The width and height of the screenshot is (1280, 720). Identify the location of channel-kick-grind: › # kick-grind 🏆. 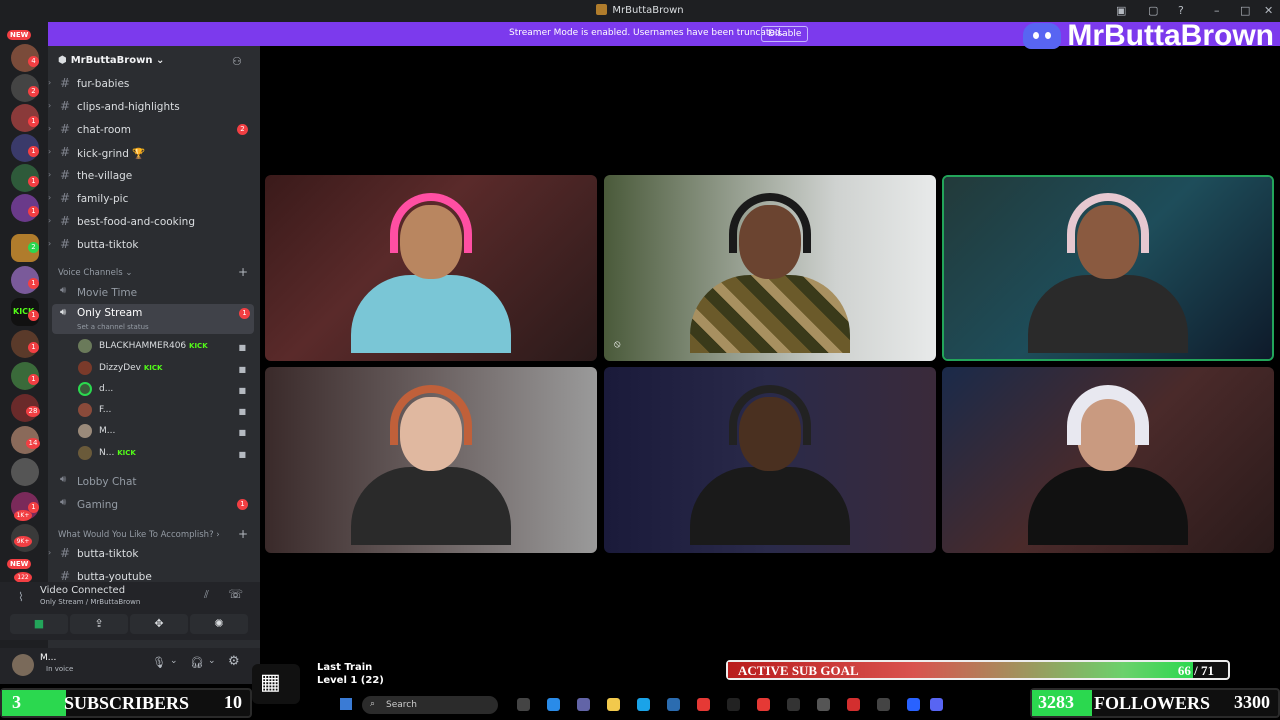
(154, 153).